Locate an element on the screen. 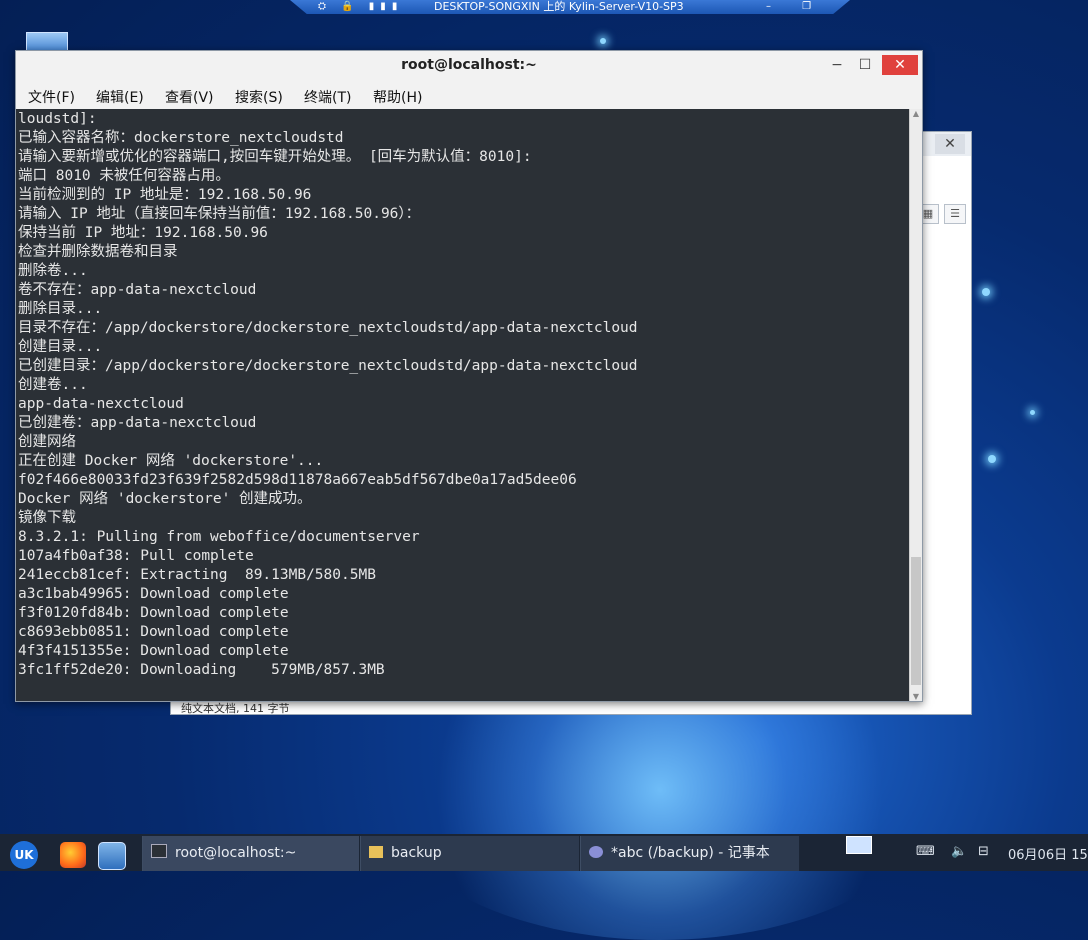 This screenshot has width=1088, height=940. terminal-line: a3c1bab49965: Download complete is located at coordinates (153, 594).